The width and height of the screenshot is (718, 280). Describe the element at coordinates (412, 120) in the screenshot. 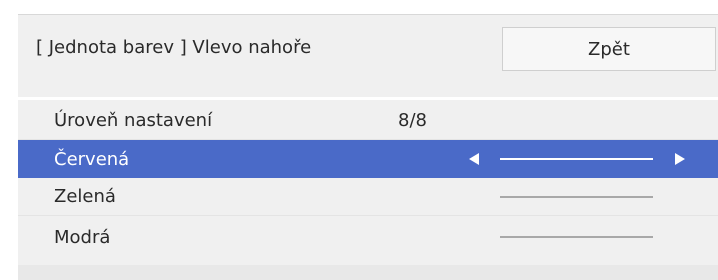

I see `level-value: 8/8` at that location.